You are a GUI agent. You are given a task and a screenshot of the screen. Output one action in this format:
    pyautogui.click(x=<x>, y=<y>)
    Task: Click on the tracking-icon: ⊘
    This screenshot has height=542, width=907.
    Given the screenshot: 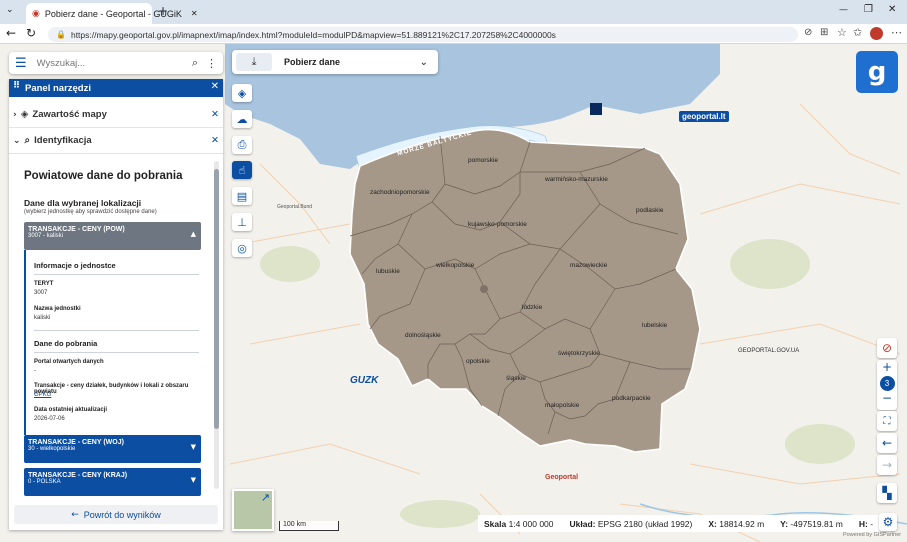 What is the action you would take?
    pyautogui.click(x=808, y=32)
    